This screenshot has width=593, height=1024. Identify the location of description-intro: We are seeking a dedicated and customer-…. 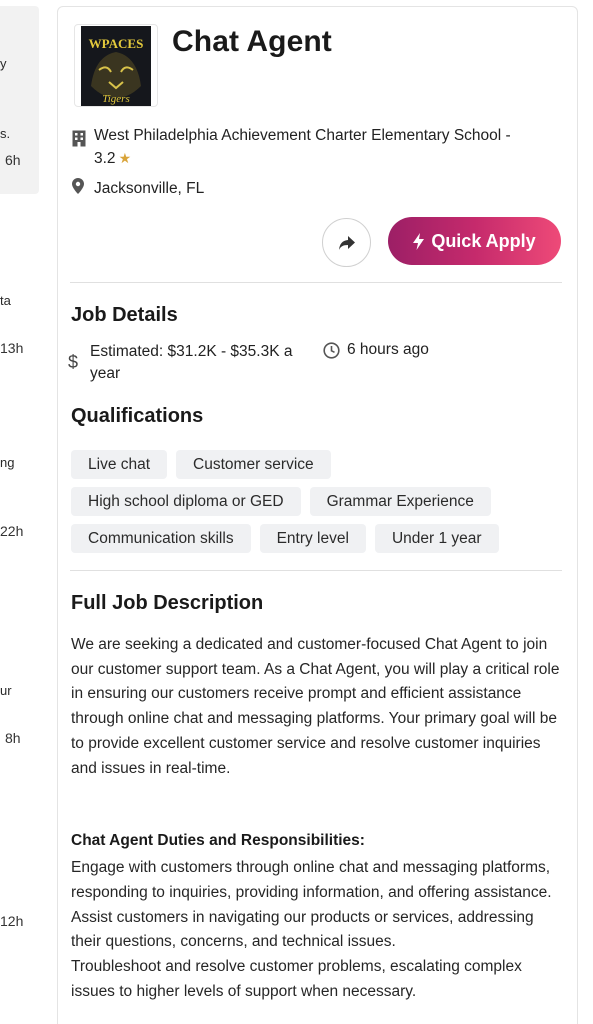
(315, 706).